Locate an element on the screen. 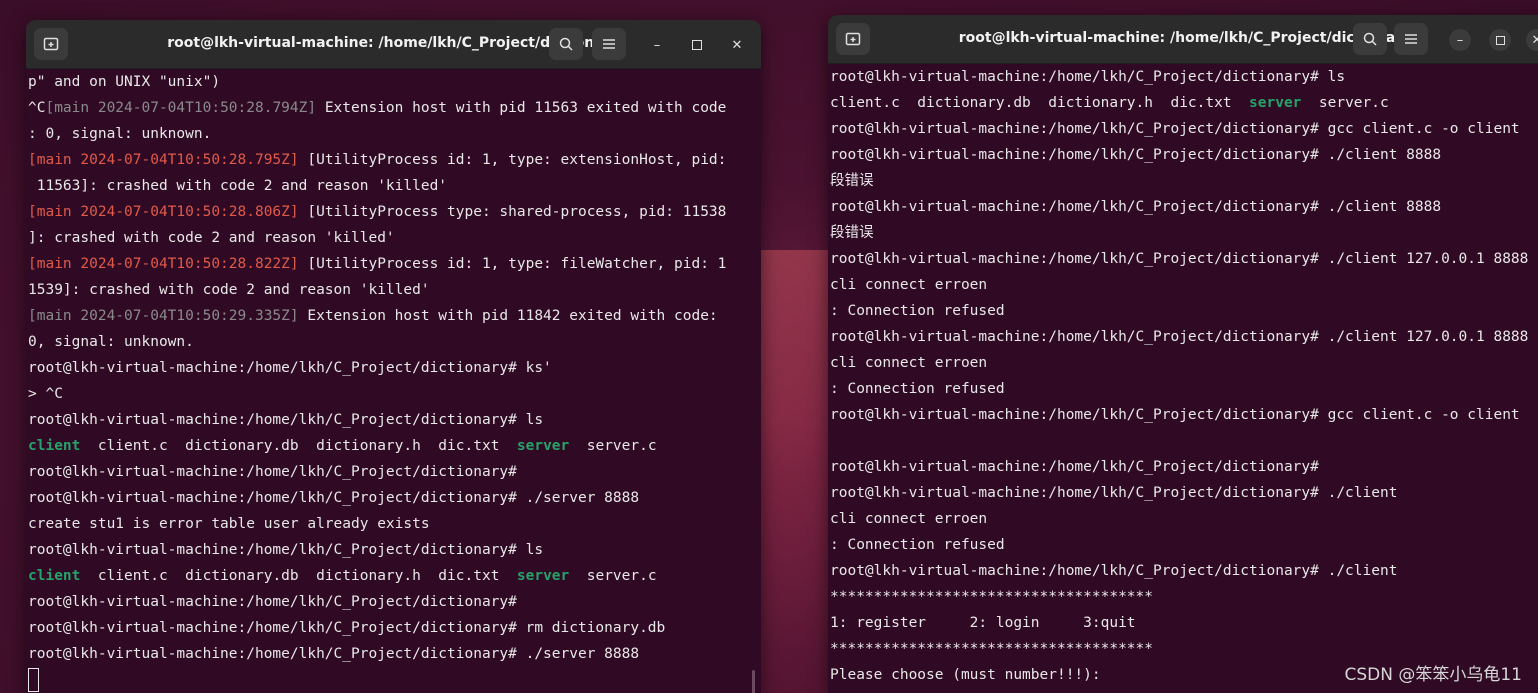 This screenshot has height=693, width=1538. terminal-line: 1: register 2: login 3:quit is located at coordinates (1183, 623).